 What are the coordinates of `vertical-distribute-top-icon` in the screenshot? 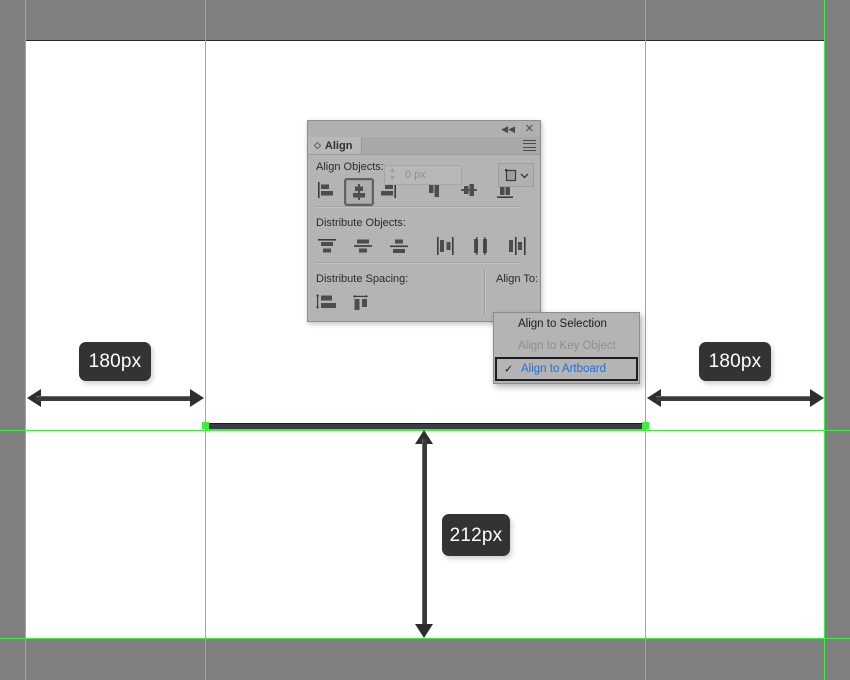 It's located at (327, 246).